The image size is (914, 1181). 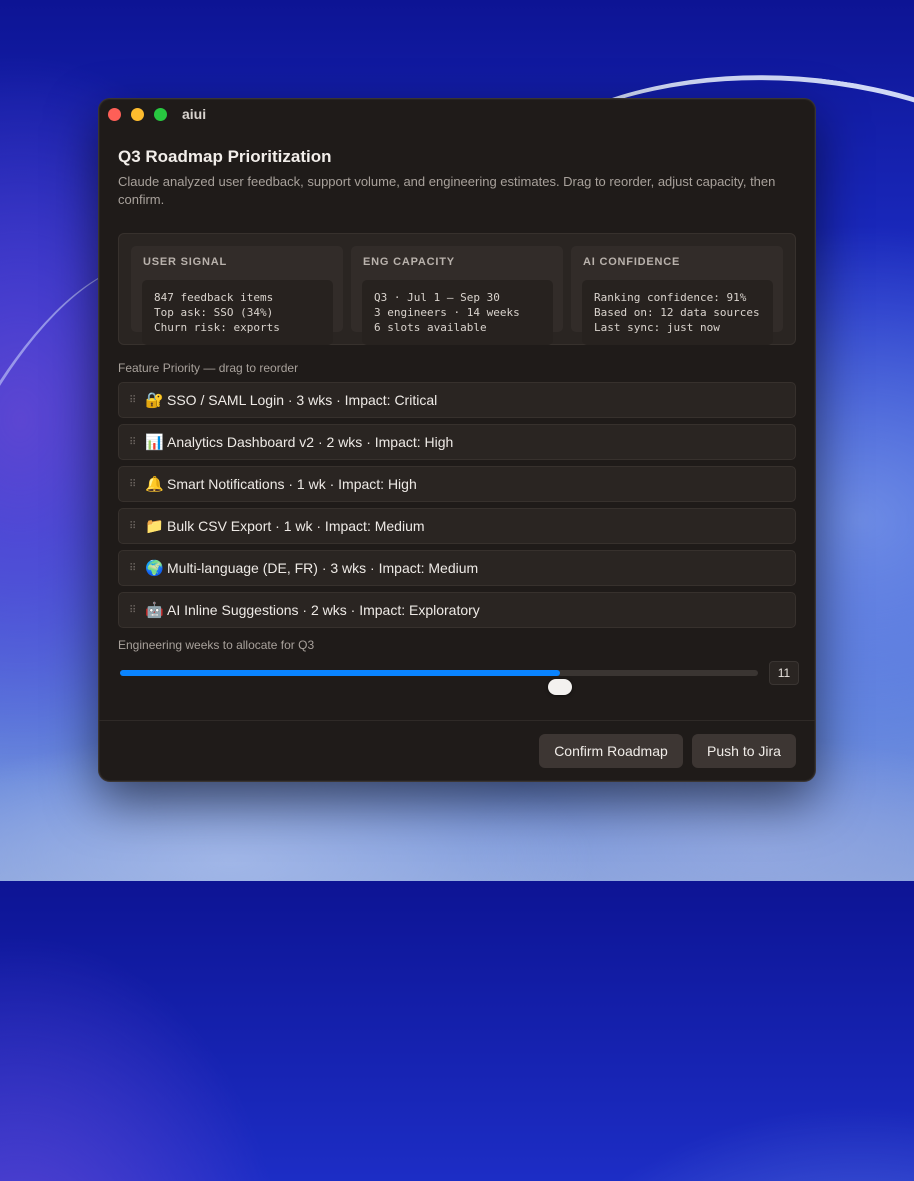 I want to click on close-button, so click(x=114, y=114).